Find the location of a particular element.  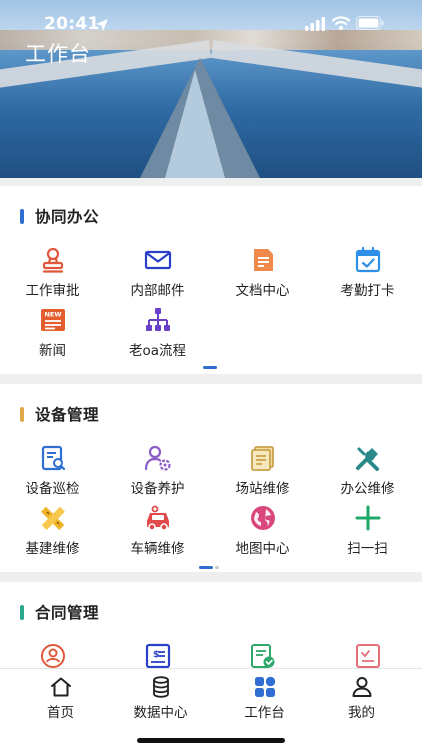

section-header: 设备管理 is located at coordinates (59, 414).